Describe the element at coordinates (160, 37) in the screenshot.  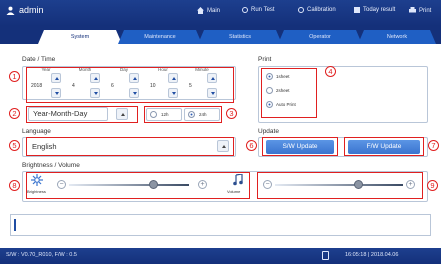
I see `tab-maintenance: Maintenance` at that location.